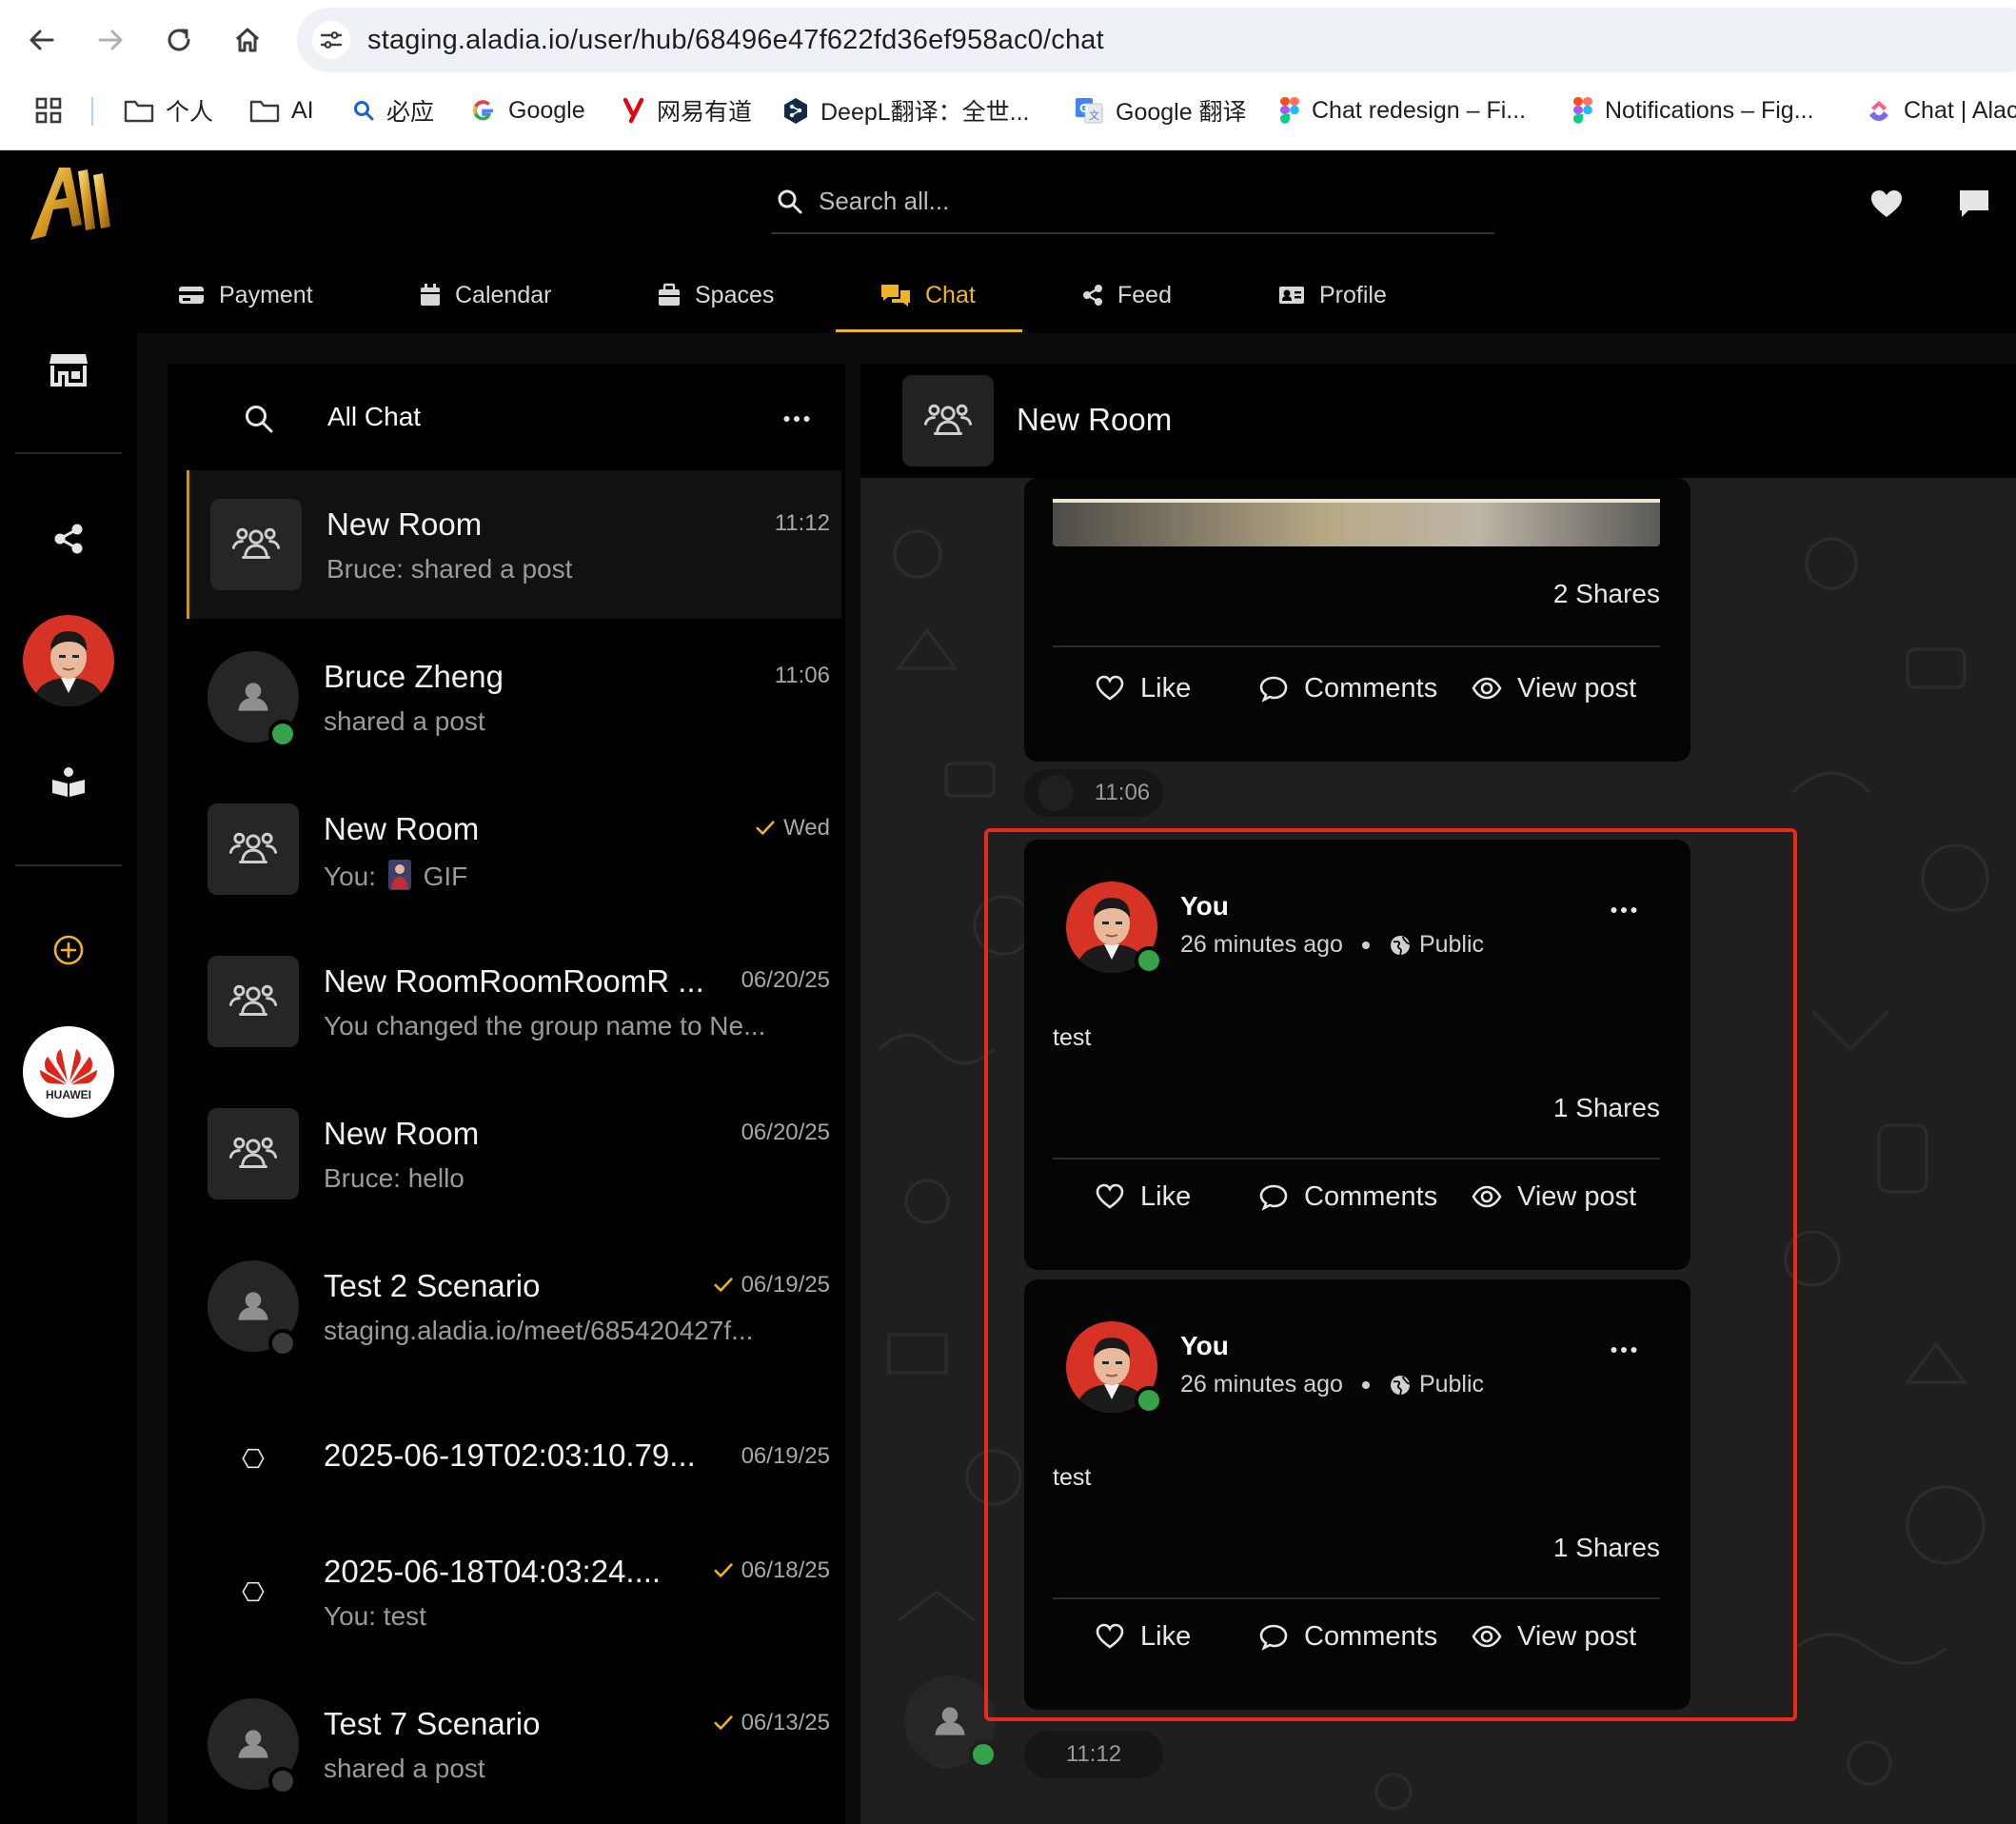 This screenshot has height=1824, width=2016. Describe the element at coordinates (1357, 1159) in the screenshot. I see `card-divider` at that location.